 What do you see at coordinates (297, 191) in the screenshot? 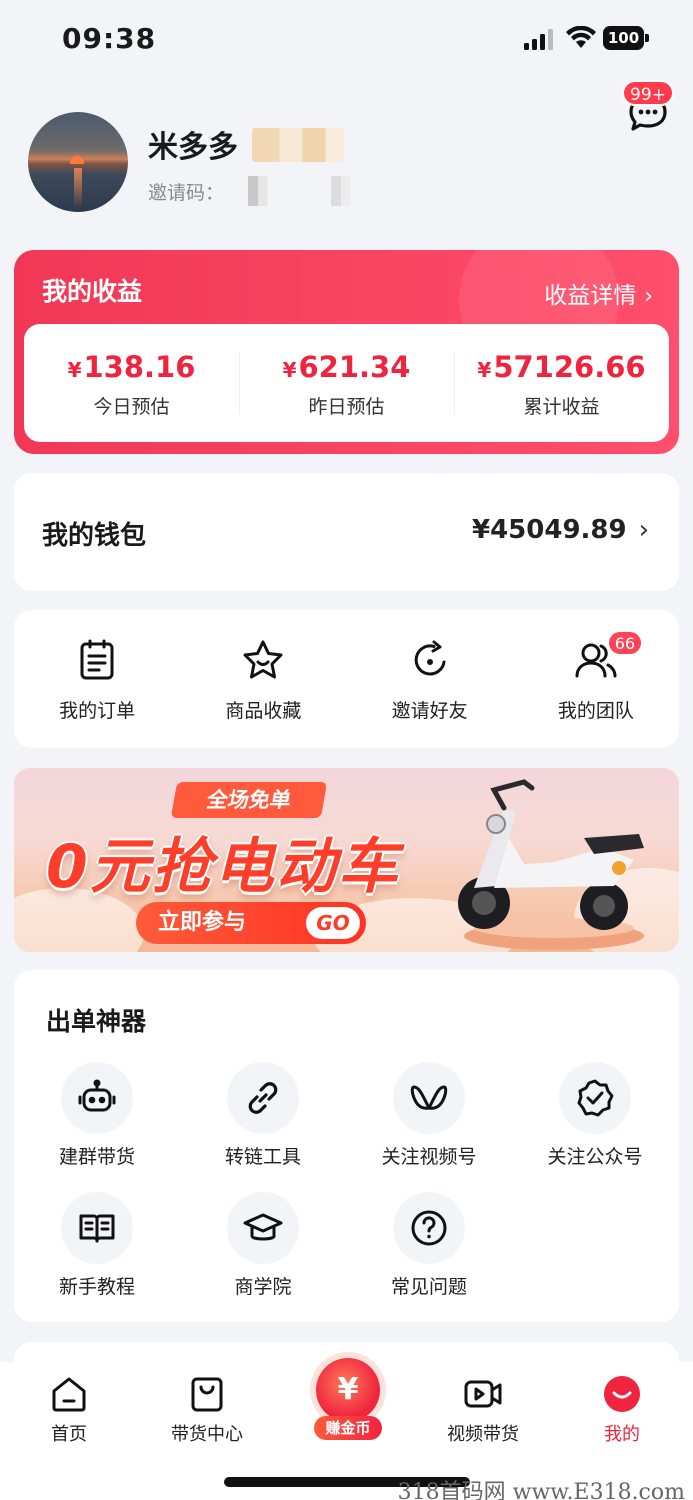
I see `invite-code-redaction` at bounding box center [297, 191].